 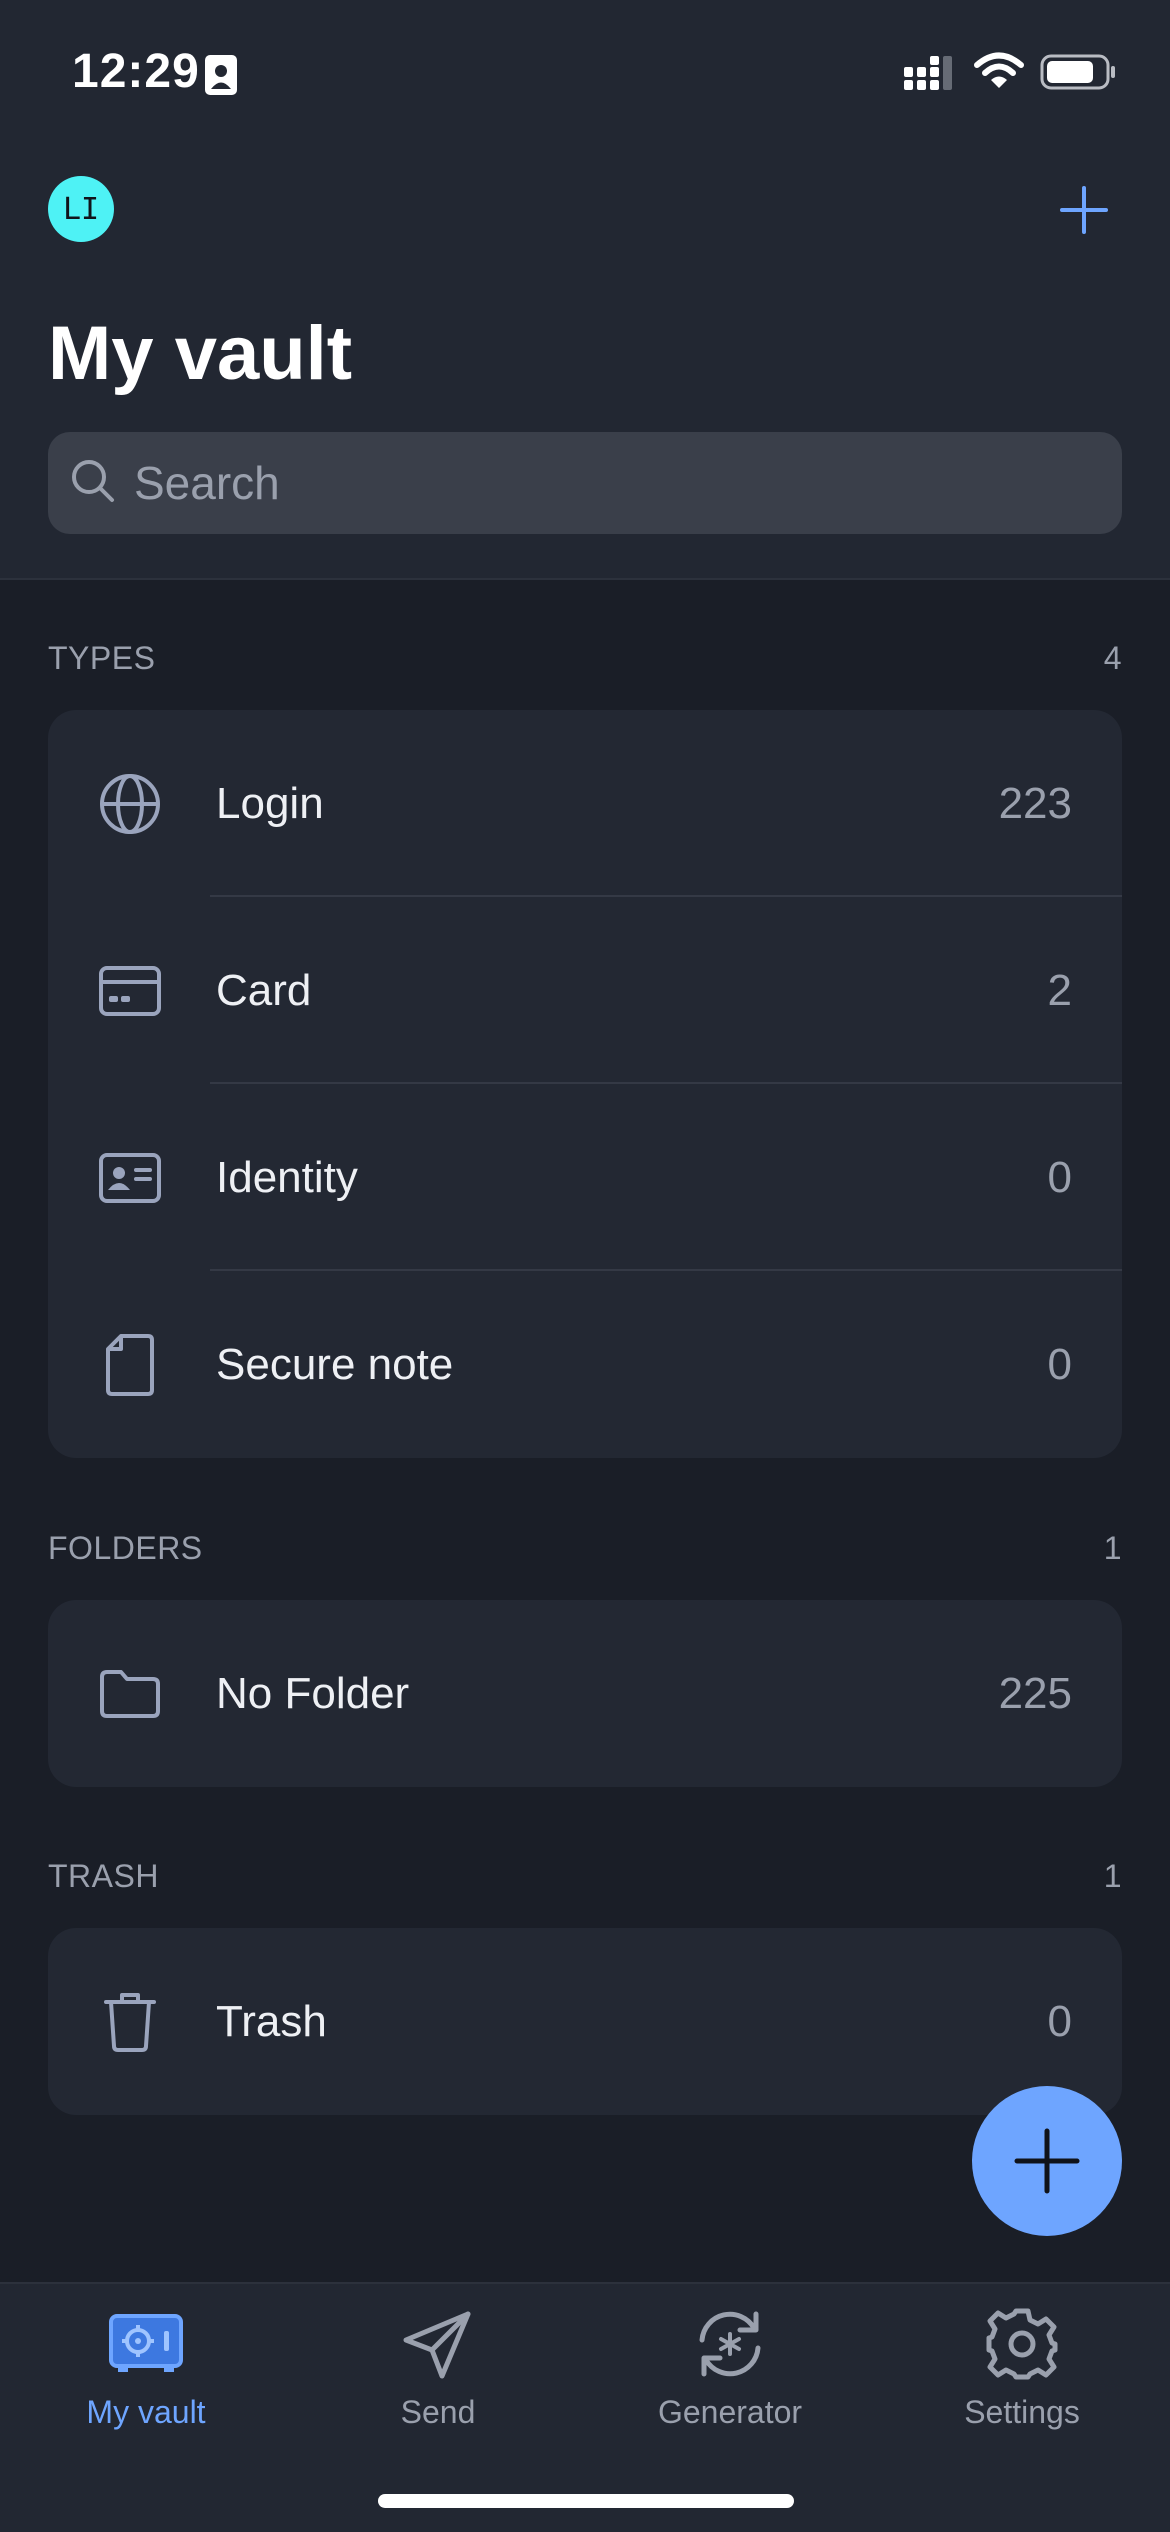 What do you see at coordinates (1035, 803) in the screenshot?
I see `list-item-count: 223` at bounding box center [1035, 803].